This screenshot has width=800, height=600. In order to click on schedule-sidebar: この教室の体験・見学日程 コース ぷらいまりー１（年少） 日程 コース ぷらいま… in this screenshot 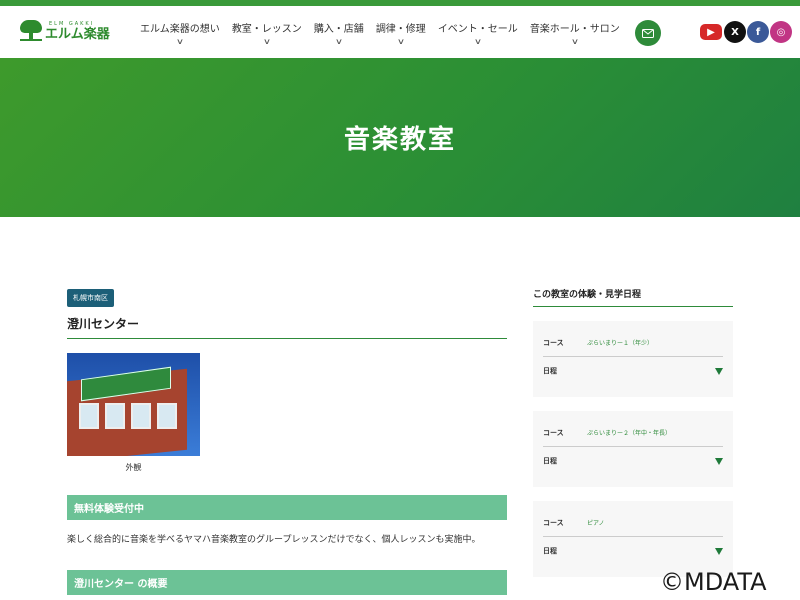, I will do `click(633, 432)`.